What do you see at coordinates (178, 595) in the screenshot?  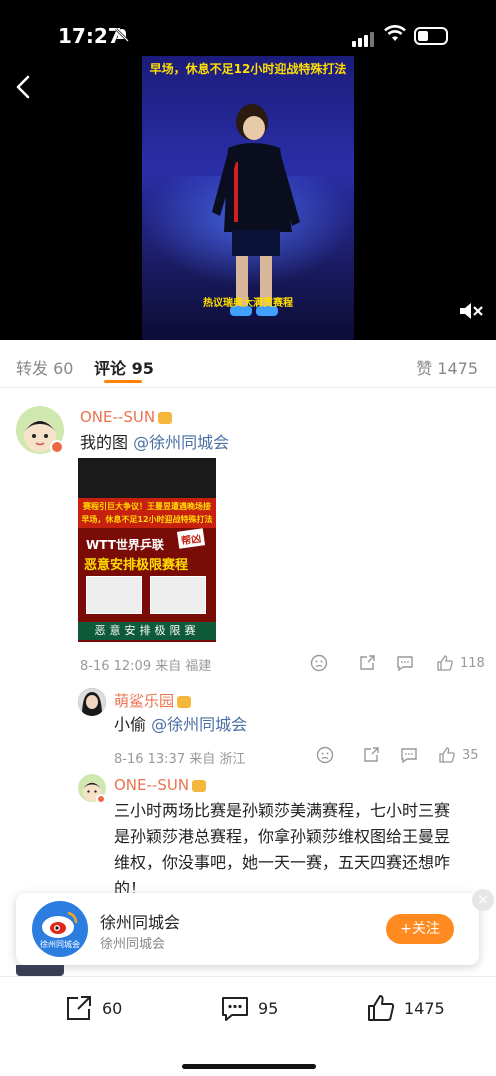 I see `image-schedule-right` at bounding box center [178, 595].